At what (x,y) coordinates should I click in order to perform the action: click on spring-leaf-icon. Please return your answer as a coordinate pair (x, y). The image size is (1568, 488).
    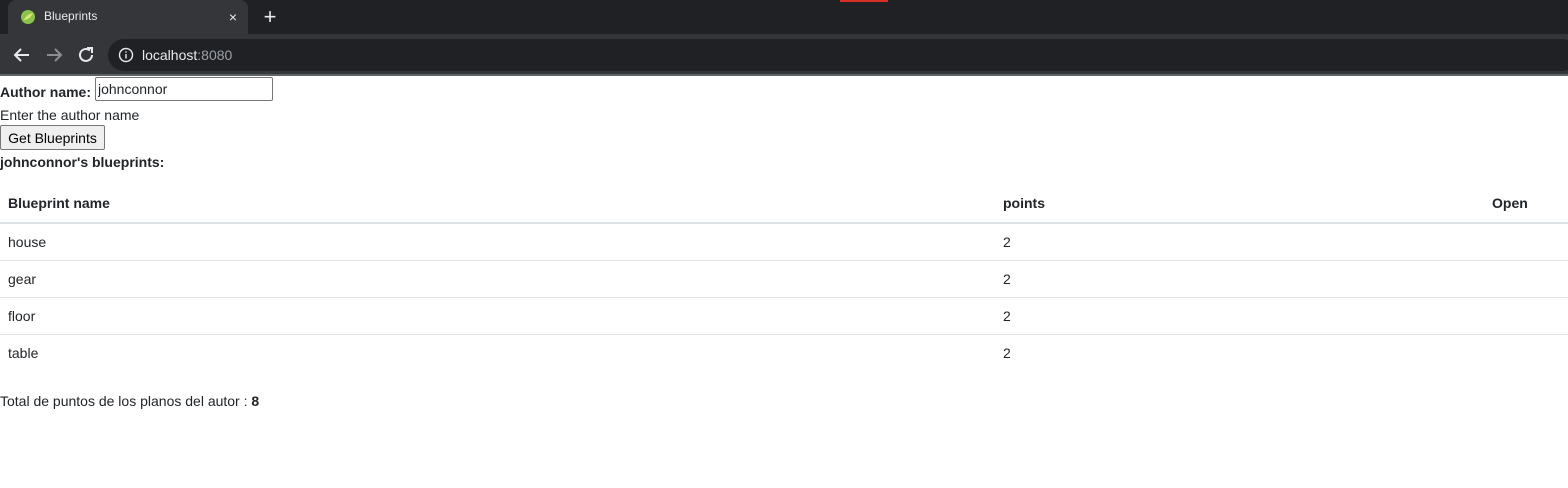
    Looking at the image, I should click on (28, 17).